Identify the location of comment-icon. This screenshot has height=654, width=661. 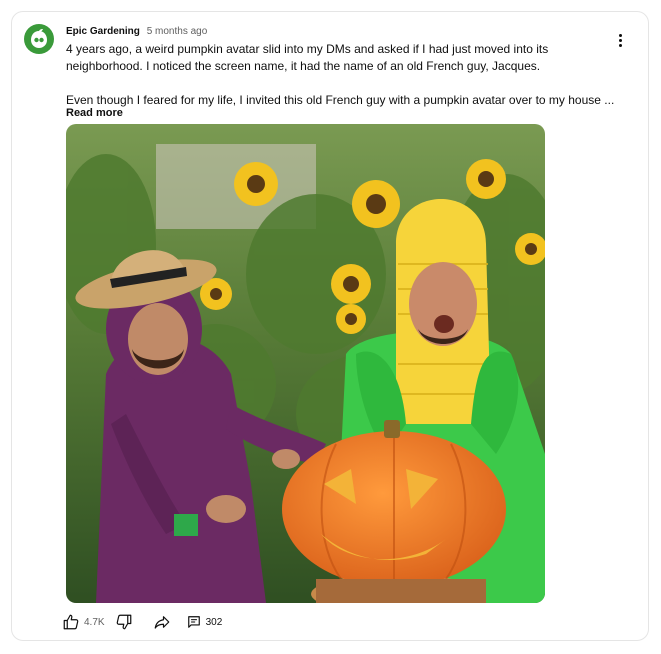
(193, 622).